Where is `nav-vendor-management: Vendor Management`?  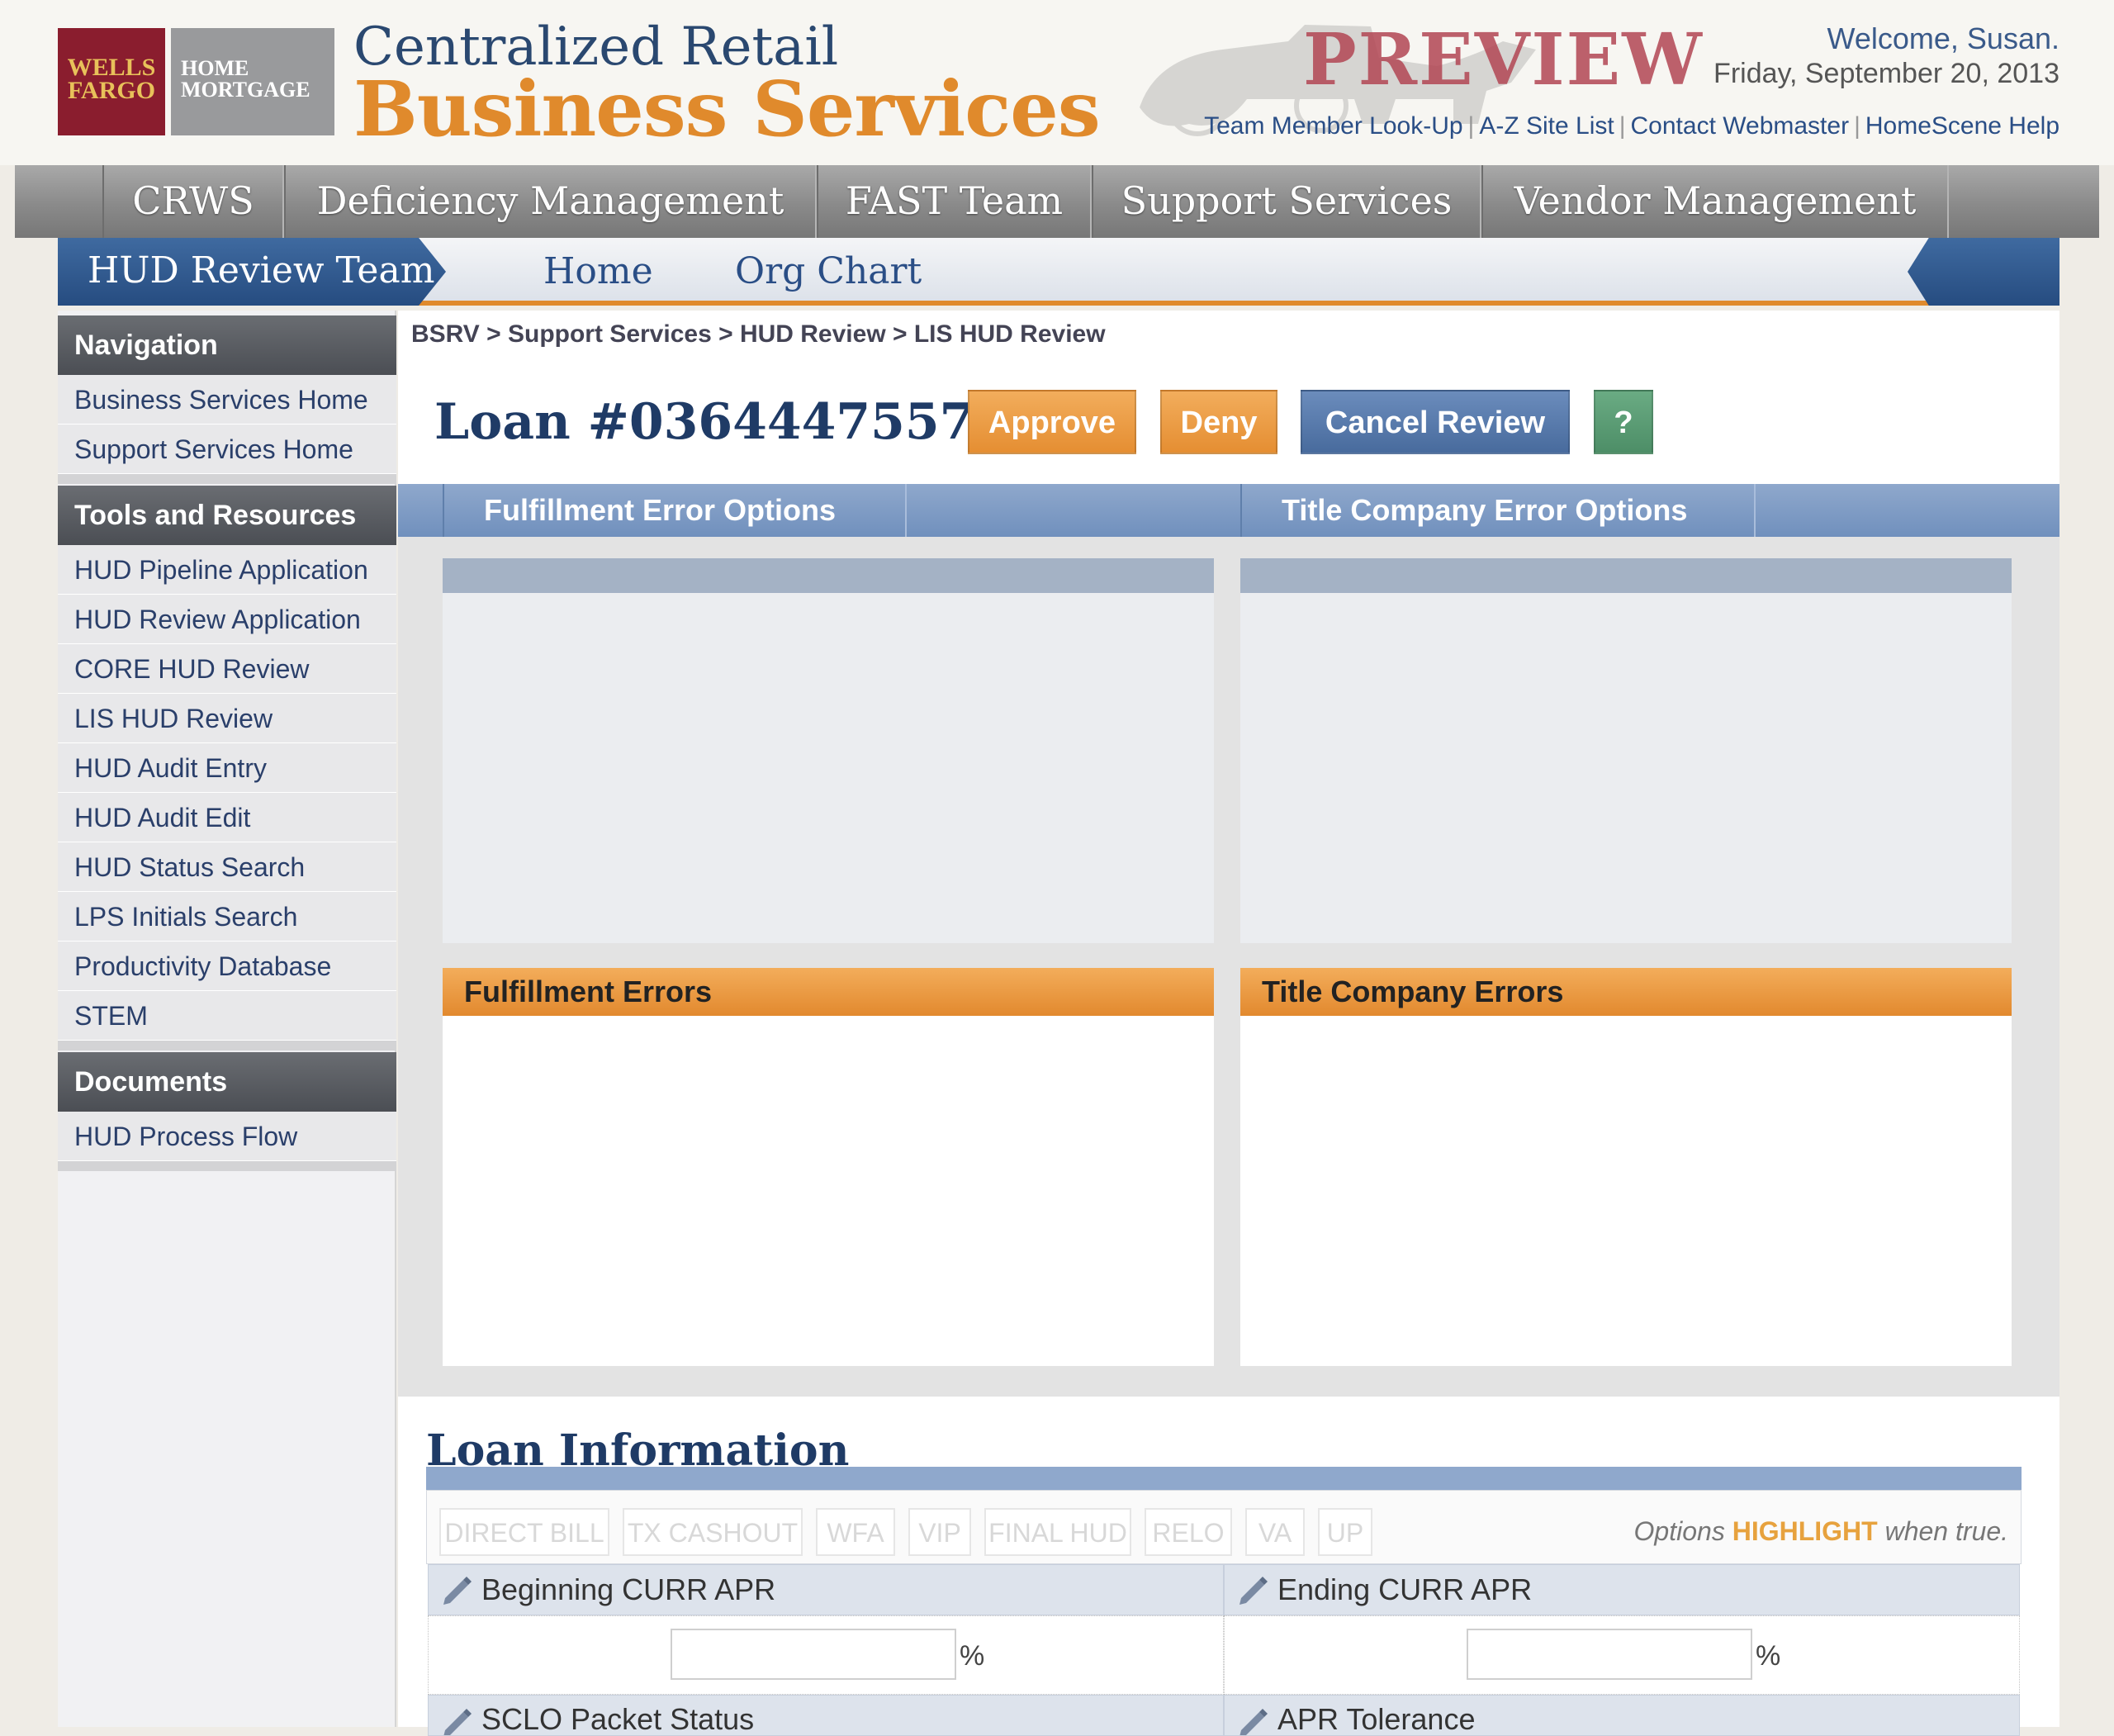
nav-vendor-management: Vendor Management is located at coordinates (1715, 201).